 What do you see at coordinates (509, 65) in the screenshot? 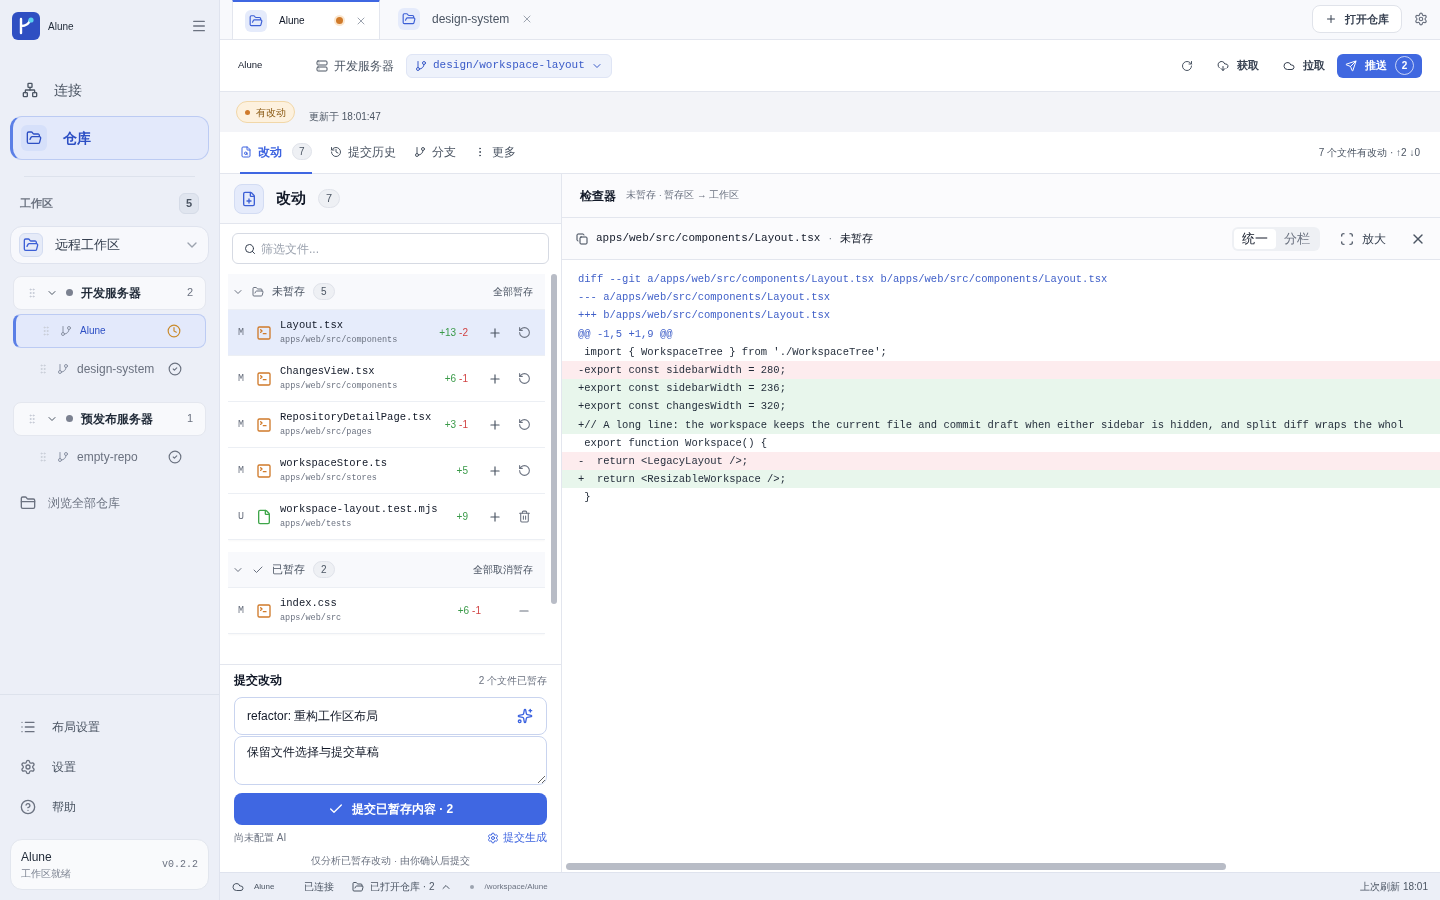
I see `branch-selector: design/workspace-layout` at bounding box center [509, 65].